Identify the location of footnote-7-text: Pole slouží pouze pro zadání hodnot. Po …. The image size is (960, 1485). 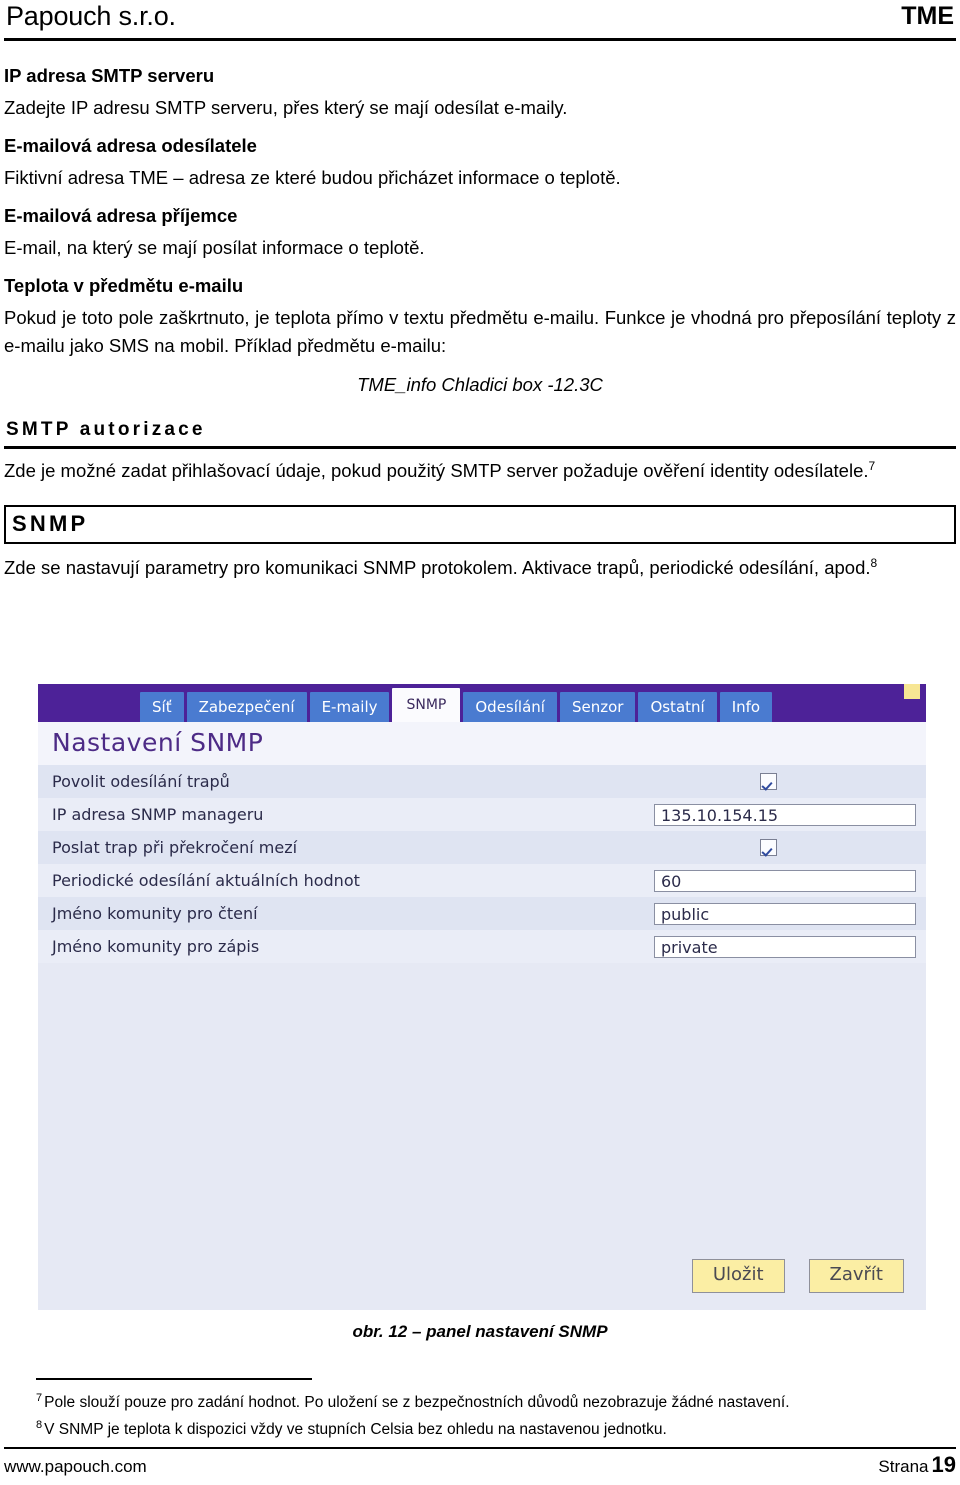
(417, 1402).